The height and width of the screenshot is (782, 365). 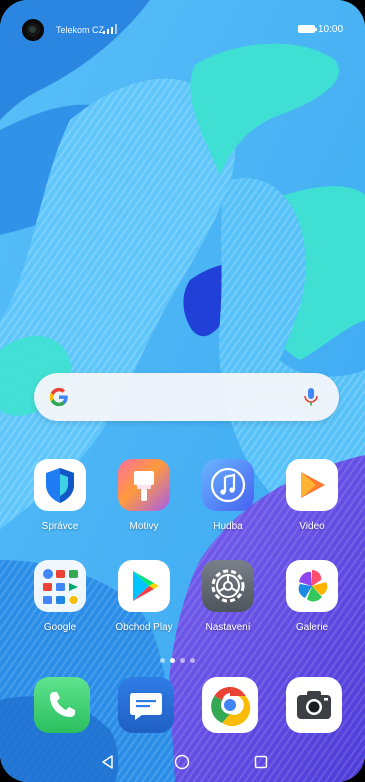 What do you see at coordinates (144, 627) in the screenshot?
I see `app-label: Obchod Play` at bounding box center [144, 627].